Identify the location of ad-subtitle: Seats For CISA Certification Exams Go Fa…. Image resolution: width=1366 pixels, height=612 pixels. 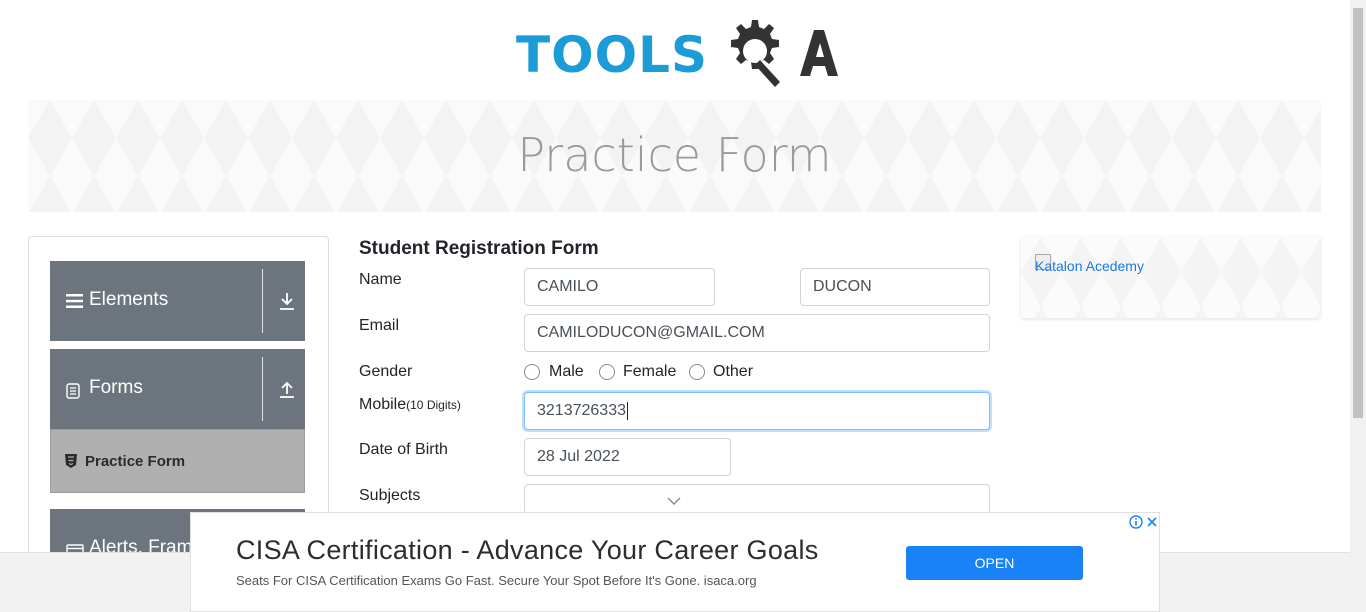
(496, 580).